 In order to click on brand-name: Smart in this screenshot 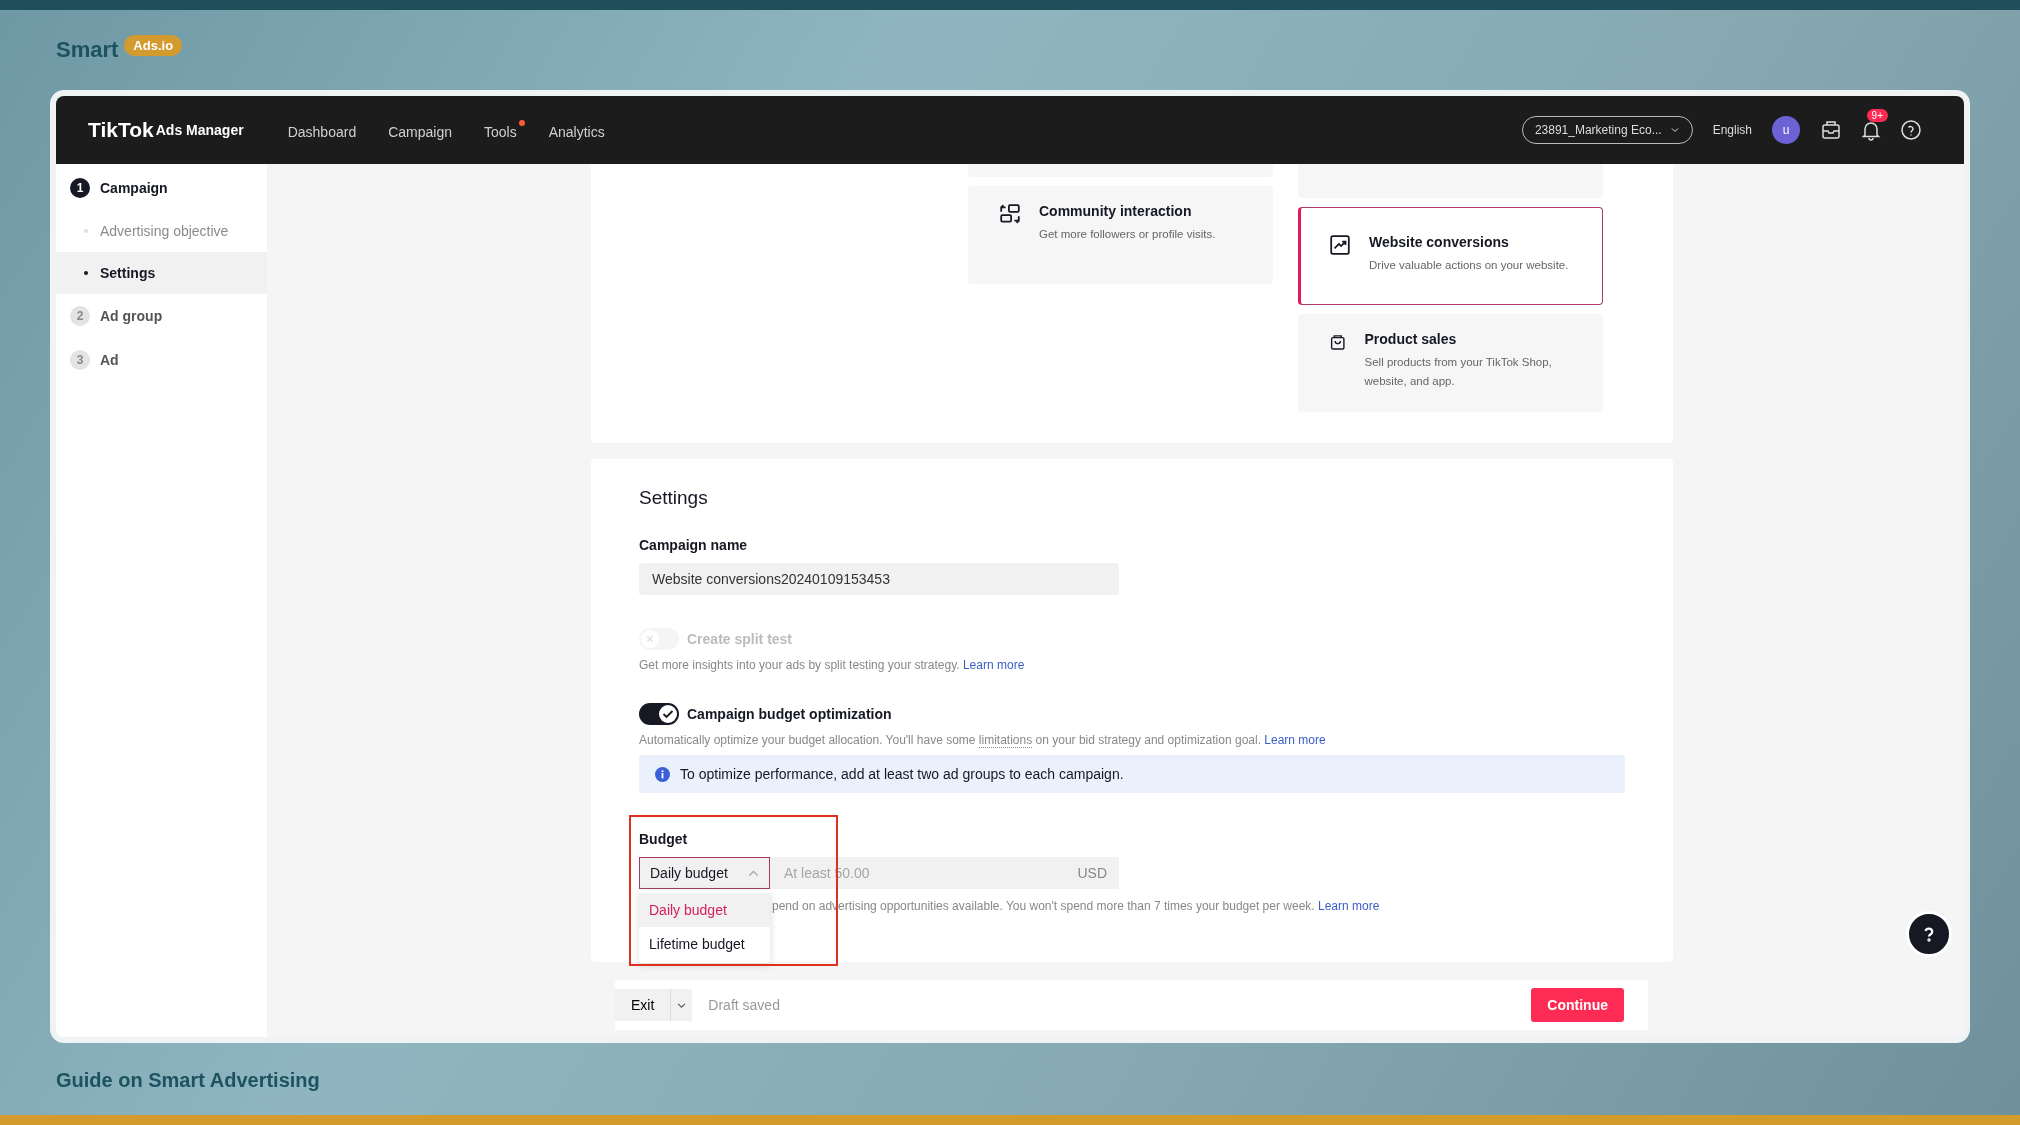, I will do `click(87, 50)`.